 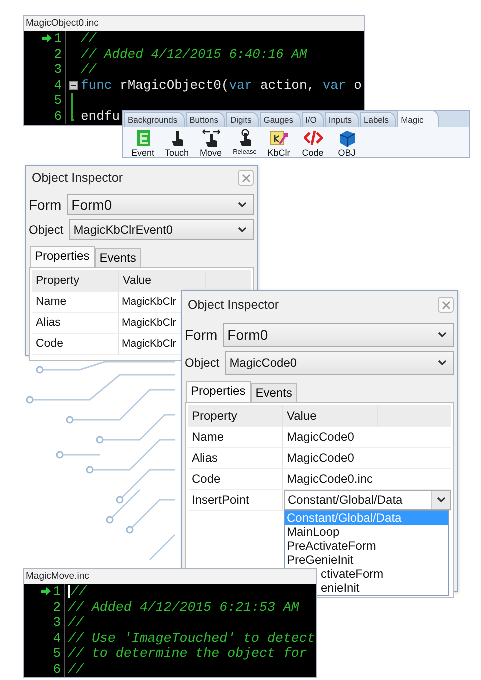 What do you see at coordinates (143, 143) in the screenshot?
I see `palette-tool: Event` at bounding box center [143, 143].